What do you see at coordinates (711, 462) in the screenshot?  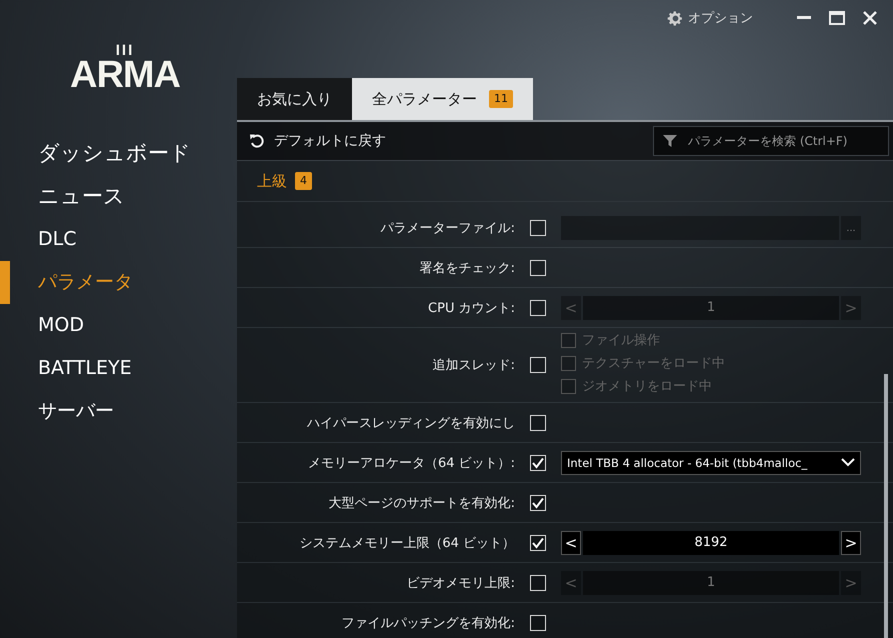 I see `dropdown: Intel TBB 4 allocator - 64-bit (tbb4malloc_` at bounding box center [711, 462].